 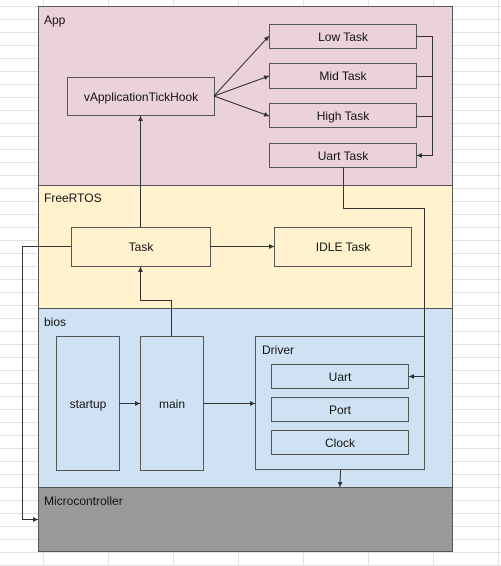 I want to click on clock-driver-label: Clock, so click(x=340, y=443).